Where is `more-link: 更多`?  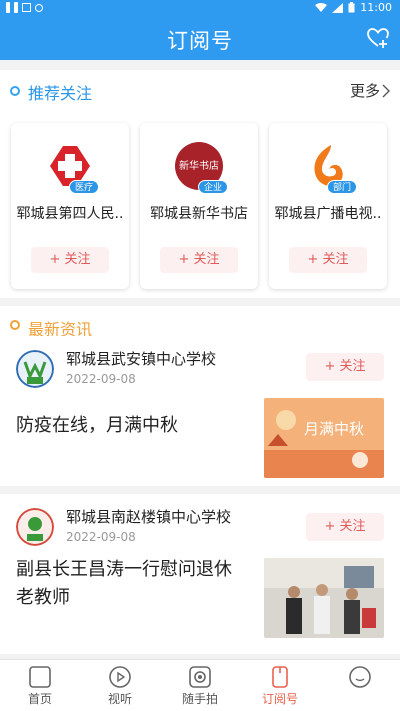
more-link: 更多 is located at coordinates (370, 90).